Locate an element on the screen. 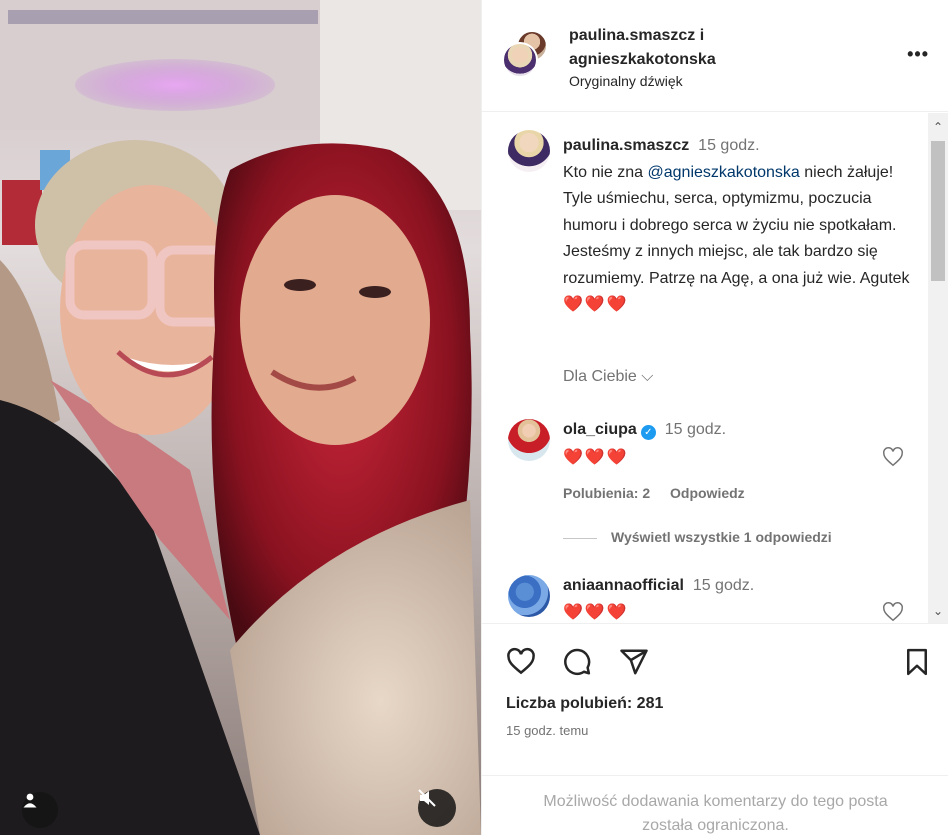 The height and width of the screenshot is (835, 948). scrollbar-thumb is located at coordinates (938, 211).